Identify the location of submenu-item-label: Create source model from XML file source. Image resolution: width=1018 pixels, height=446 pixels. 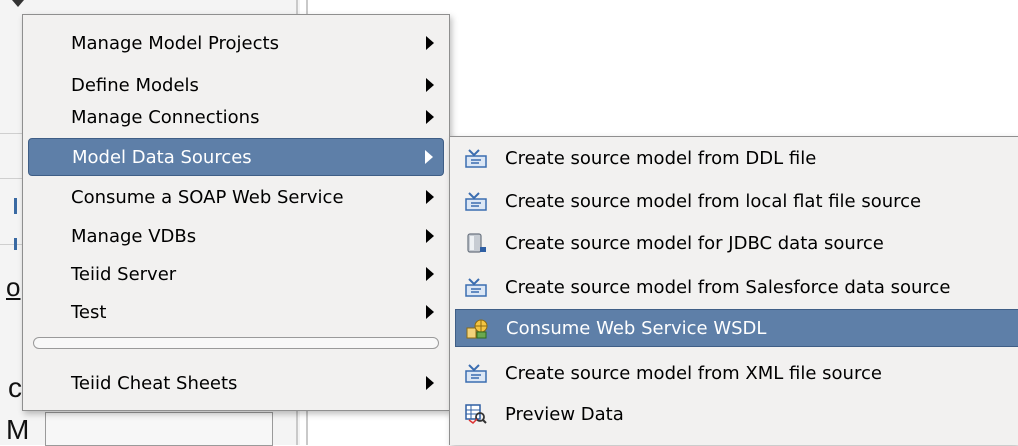
(693, 373).